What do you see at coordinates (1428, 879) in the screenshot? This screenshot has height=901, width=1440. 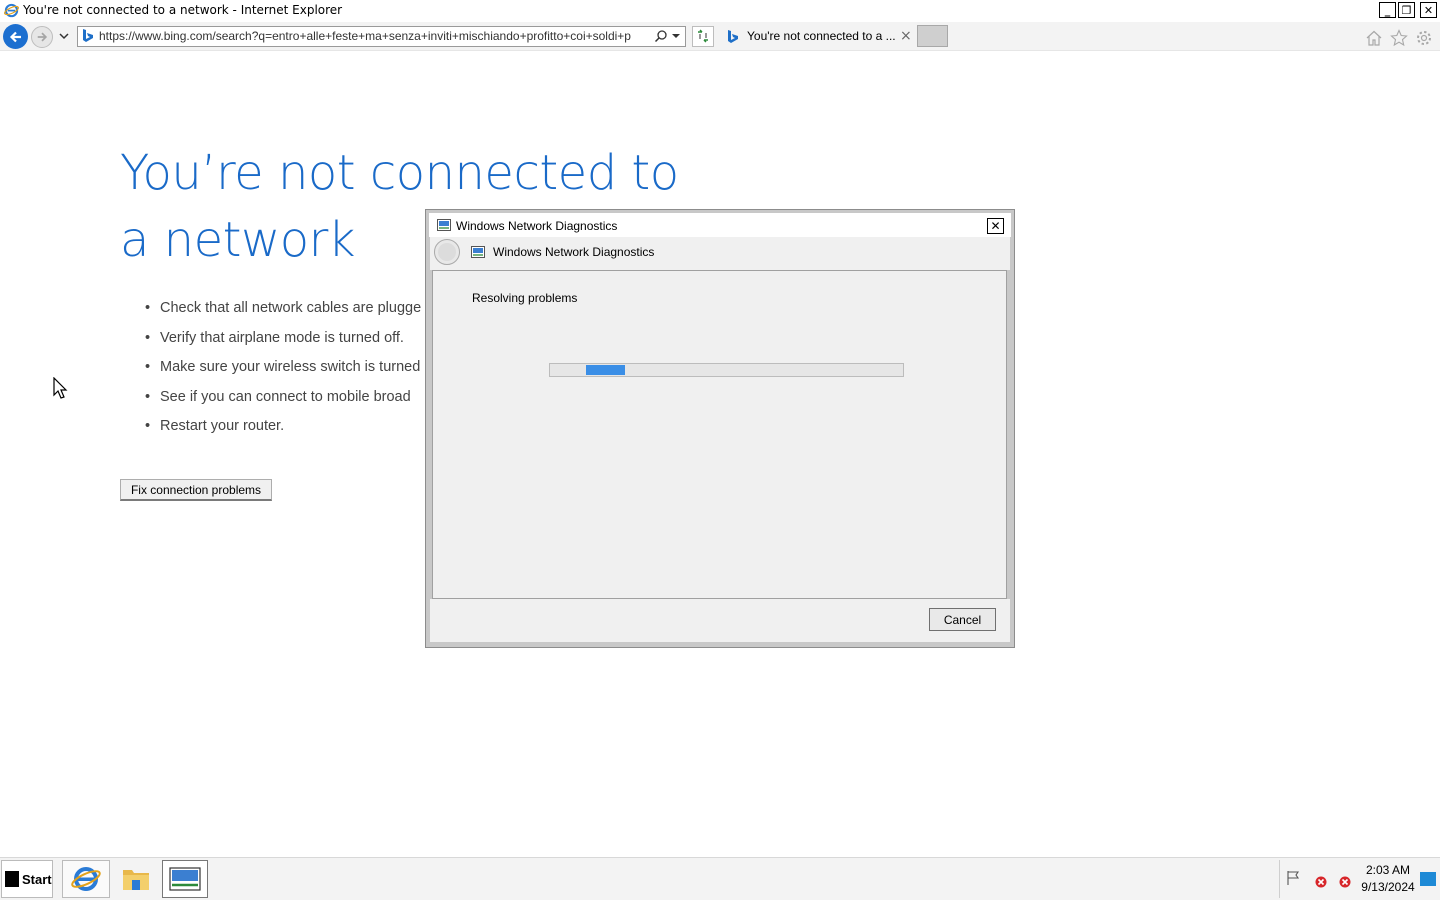 I see `show-desktop-button` at bounding box center [1428, 879].